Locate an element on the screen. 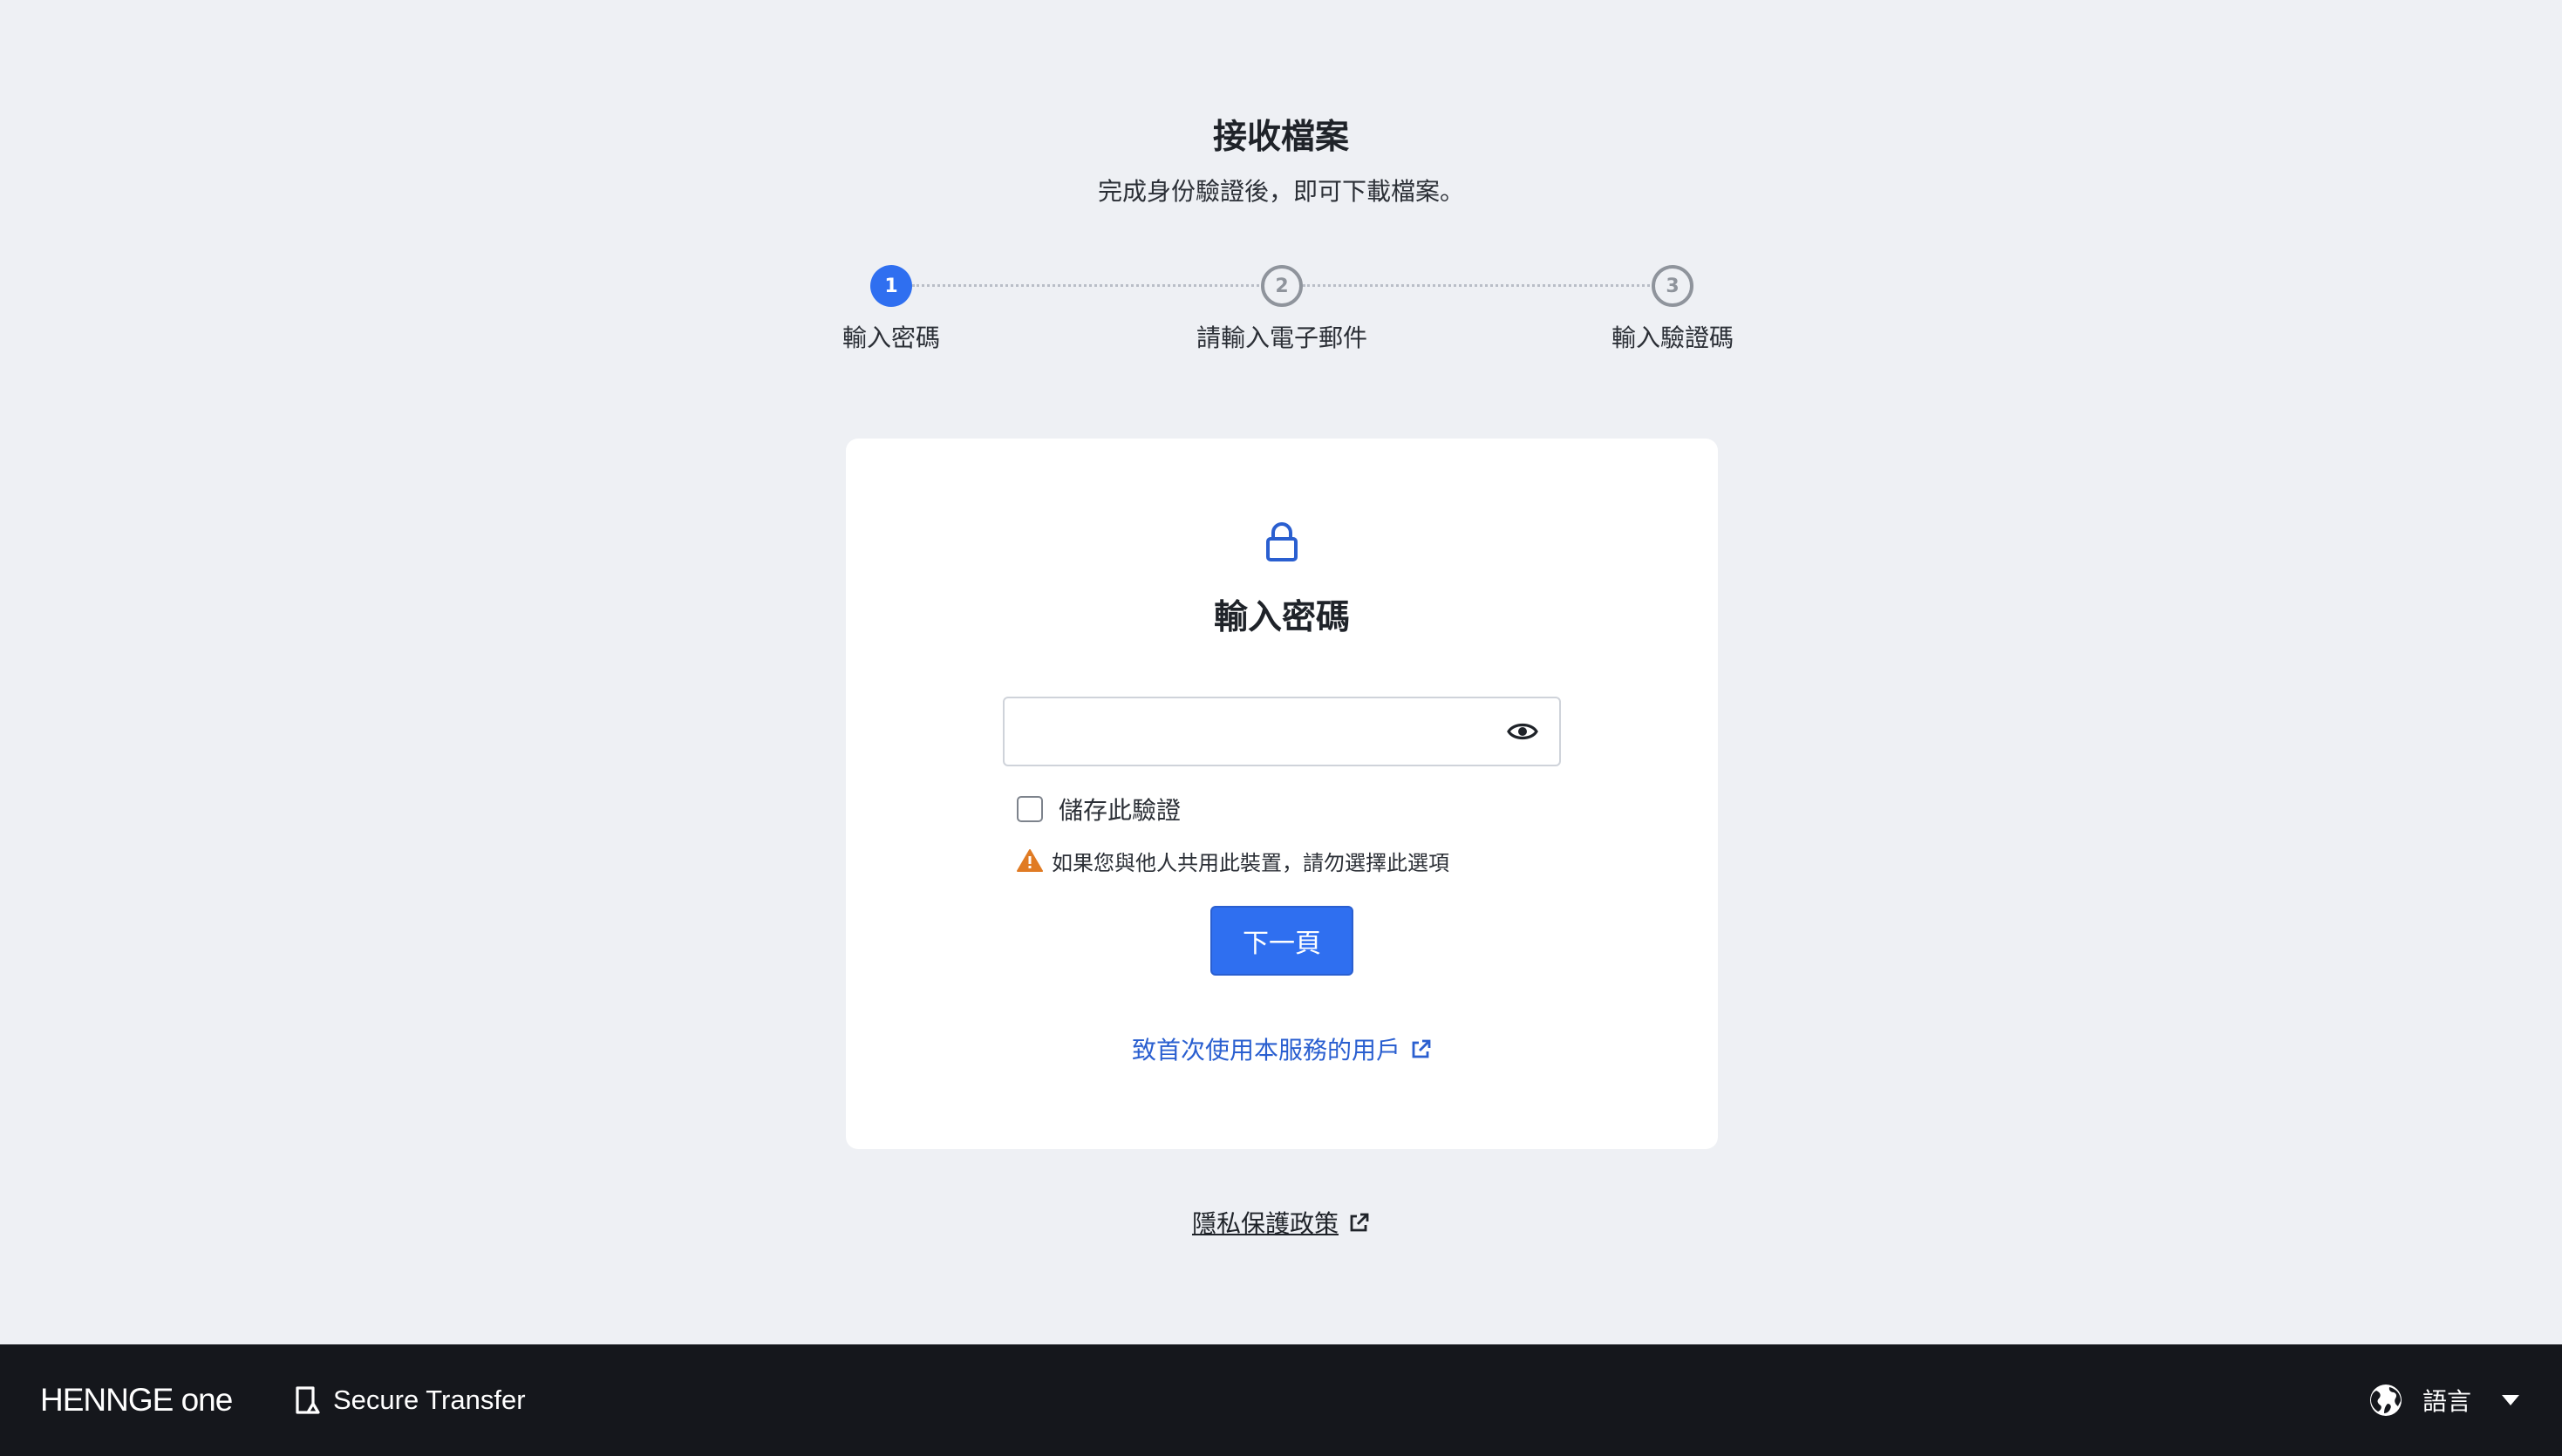  eye-icon is located at coordinates (1522, 731).